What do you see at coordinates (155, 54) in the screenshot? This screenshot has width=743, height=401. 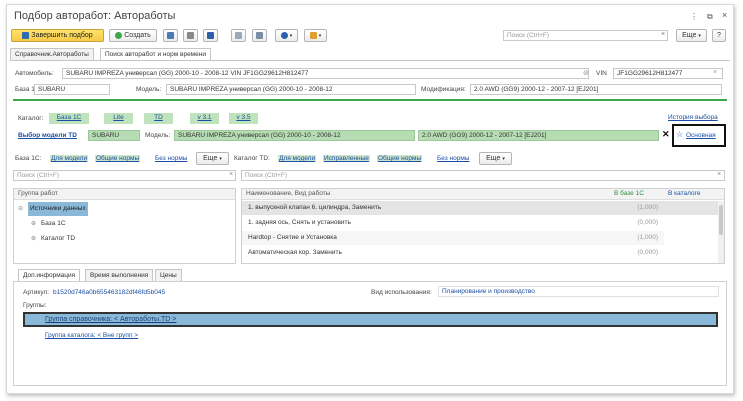 I see `tab-search: Поиск авторабот и норм времени` at bounding box center [155, 54].